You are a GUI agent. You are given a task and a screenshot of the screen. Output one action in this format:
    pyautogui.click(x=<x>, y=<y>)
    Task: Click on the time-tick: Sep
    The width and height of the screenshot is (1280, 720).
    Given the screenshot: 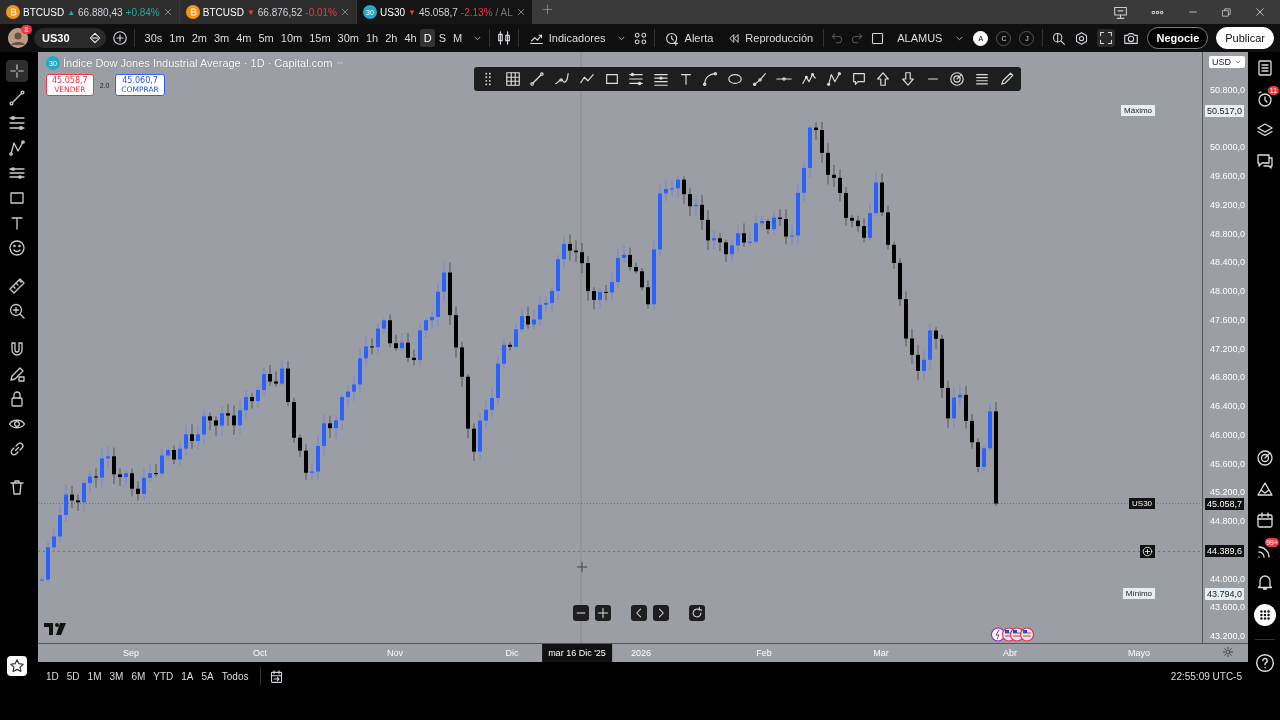 What is the action you would take?
    pyautogui.click(x=131, y=653)
    